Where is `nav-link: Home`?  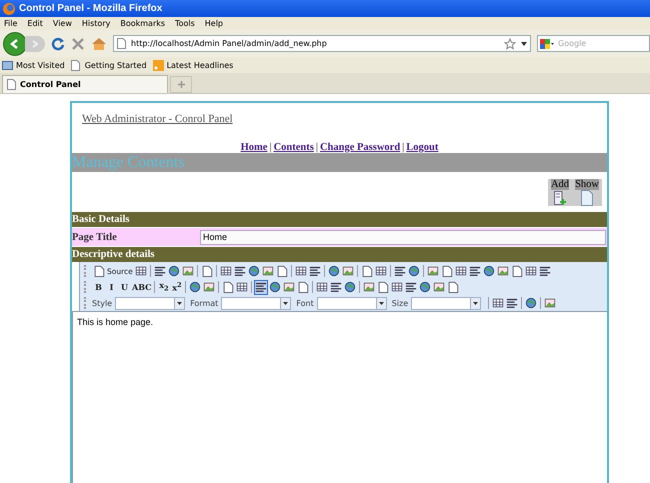 nav-link: Home is located at coordinates (254, 147).